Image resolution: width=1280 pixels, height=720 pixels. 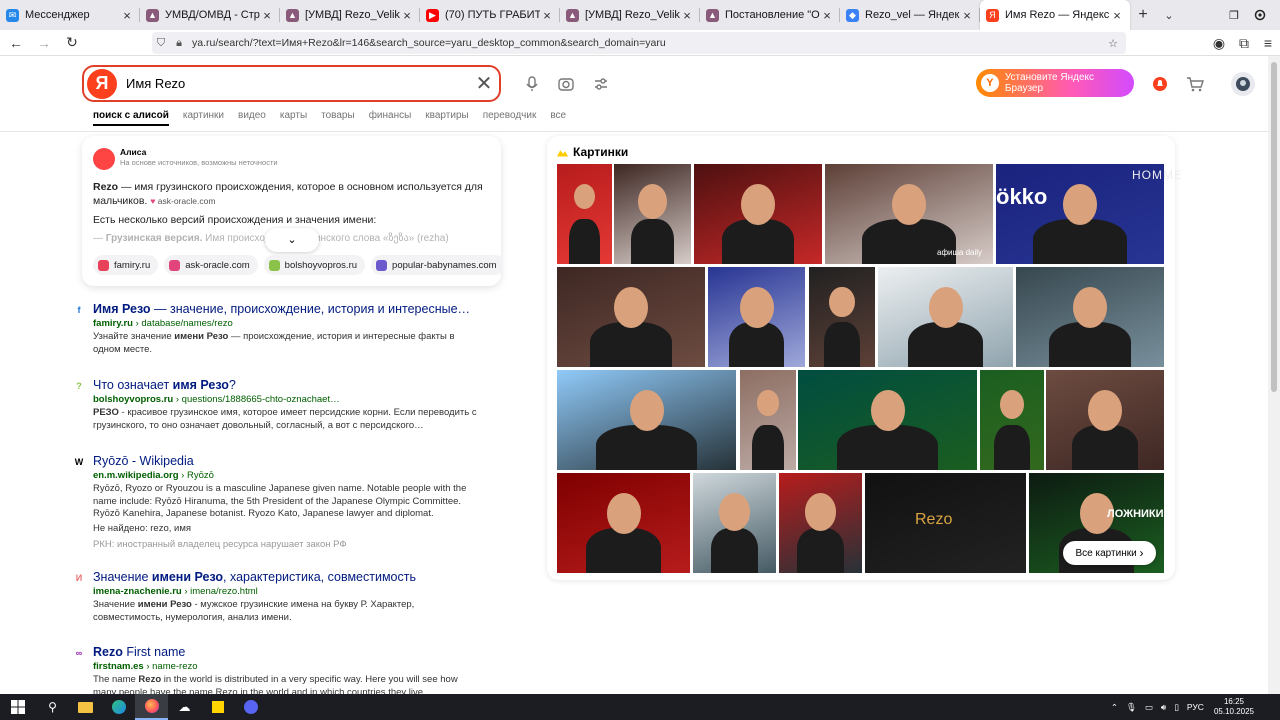 What do you see at coordinates (490, 15) in the screenshot?
I see `browser-tab: ▶ (70) ПУТЬ ГРАБИТЕЛЯ НА М×` at bounding box center [490, 15].